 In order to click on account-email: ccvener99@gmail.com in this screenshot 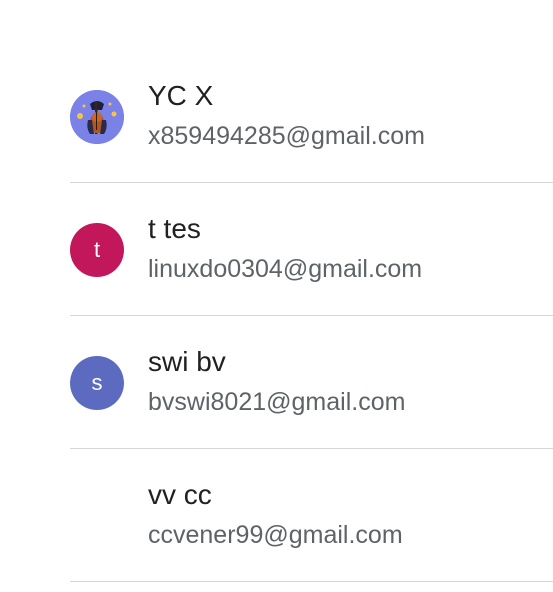, I will do `click(275, 535)`.